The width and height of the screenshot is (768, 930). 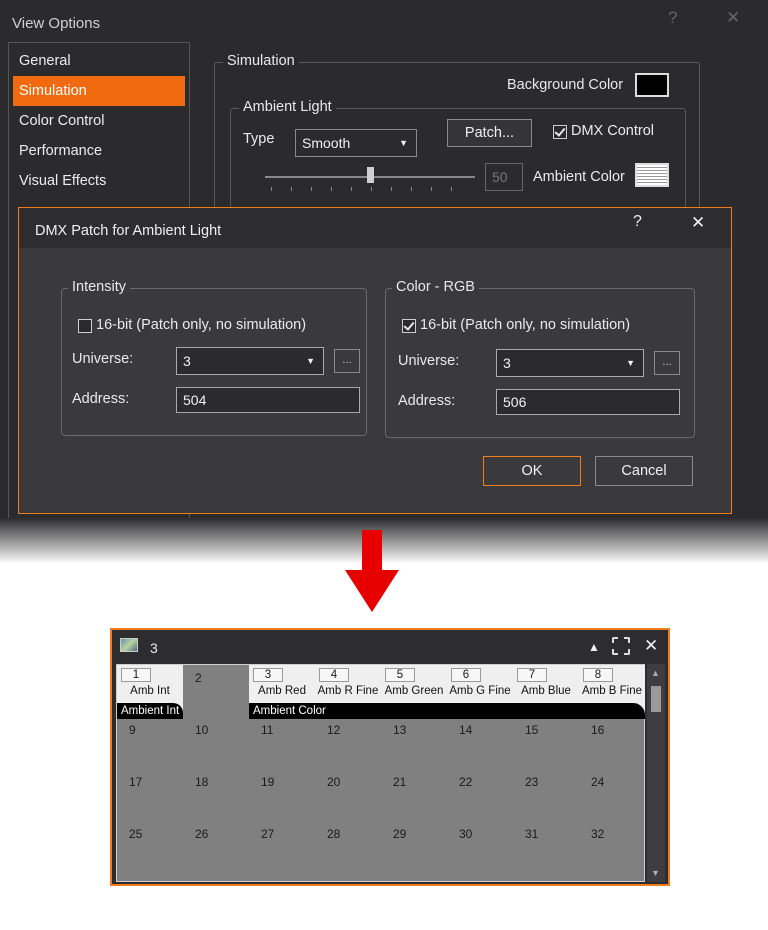 I want to click on cancel-button: Cancel, so click(x=644, y=471).